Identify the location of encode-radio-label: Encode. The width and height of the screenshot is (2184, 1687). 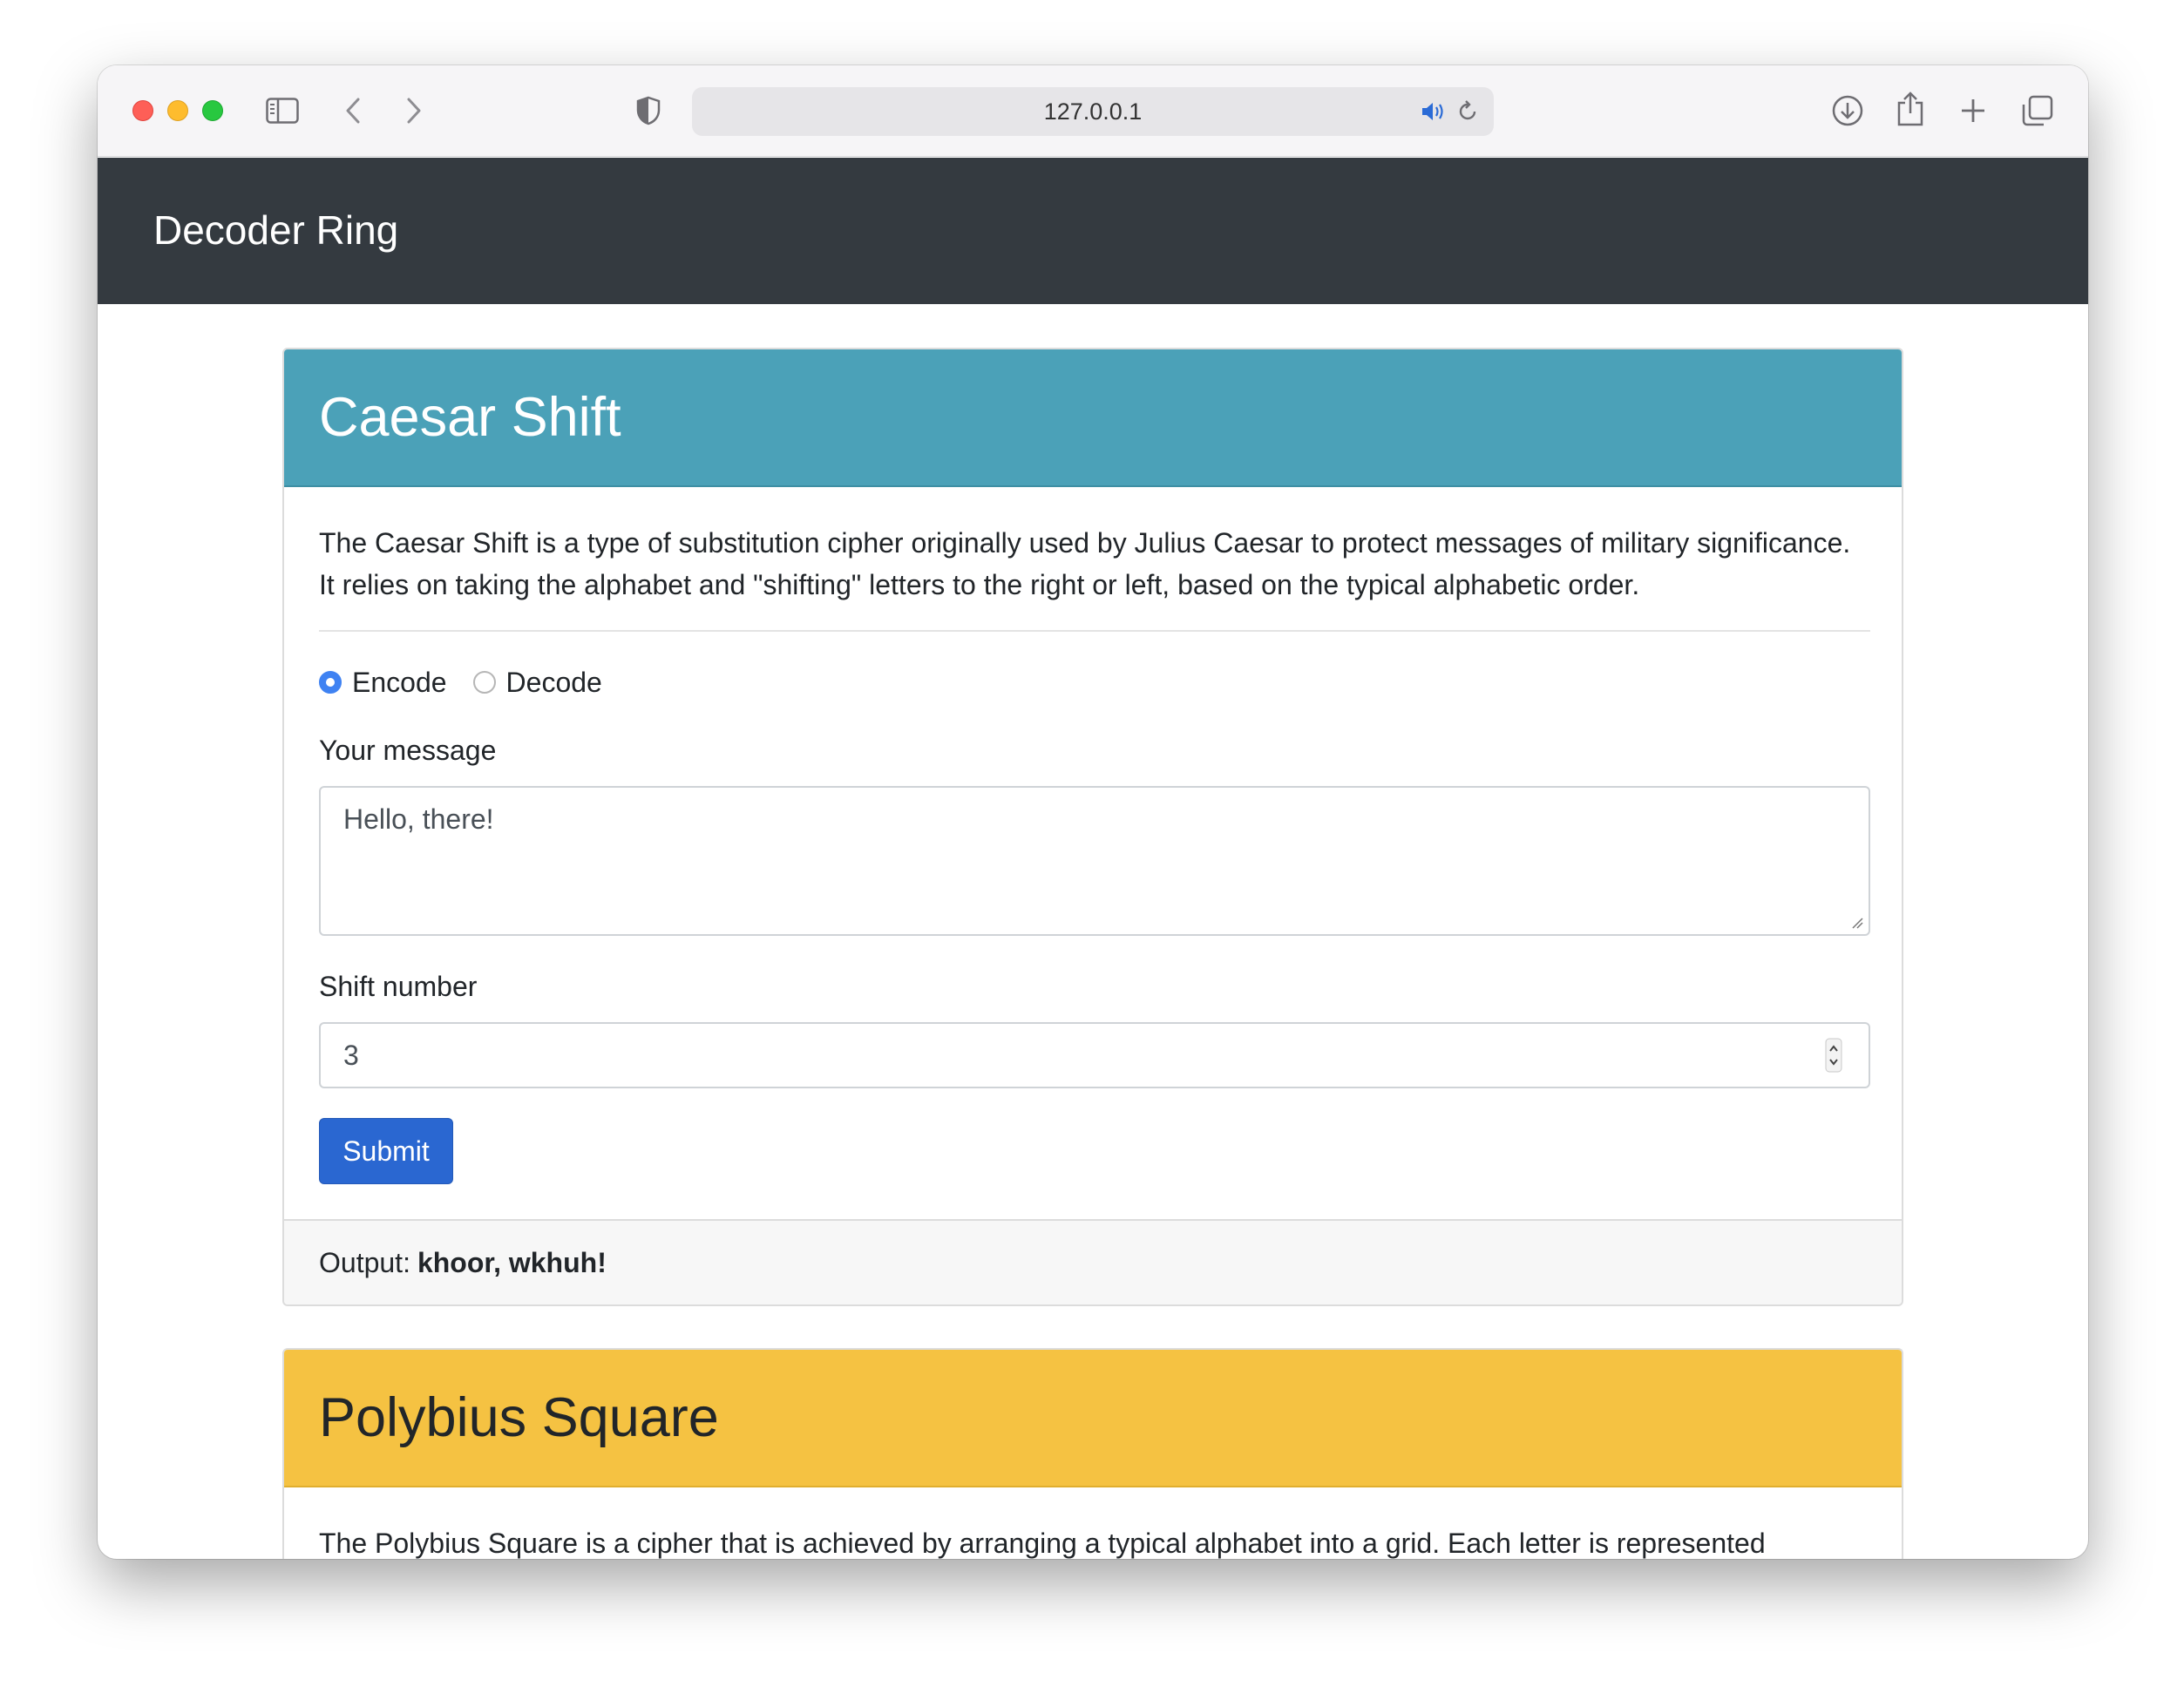
(399, 683).